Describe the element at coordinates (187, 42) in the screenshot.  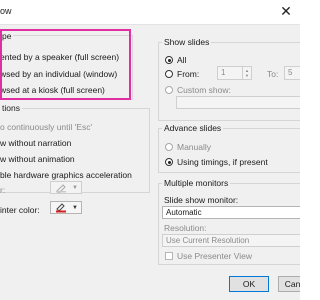
I see `show-slides-label: Show slides` at that location.